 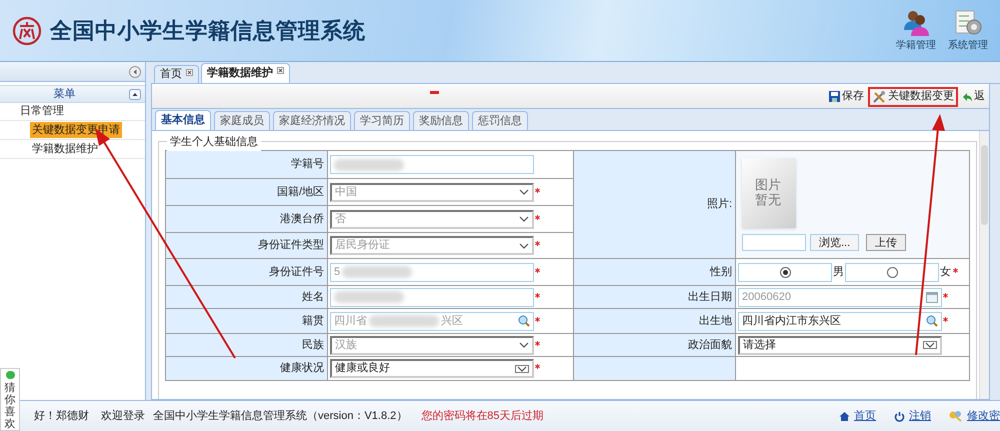 I want to click on collapse-up-button, so click(x=135, y=94).